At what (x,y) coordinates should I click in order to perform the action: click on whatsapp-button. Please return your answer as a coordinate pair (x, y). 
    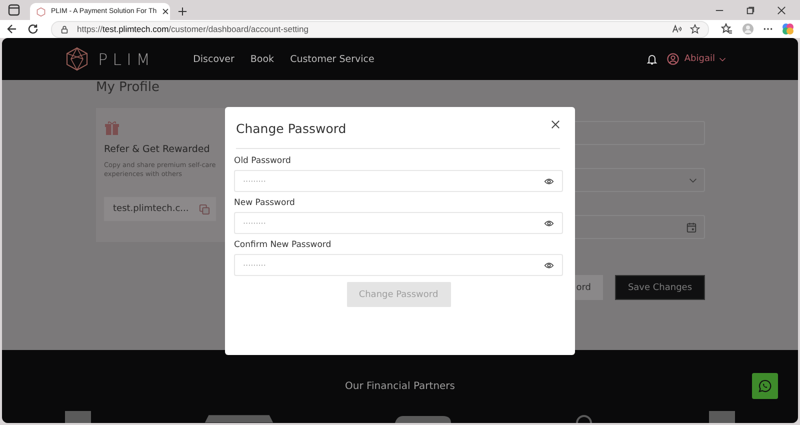
    Looking at the image, I should click on (765, 386).